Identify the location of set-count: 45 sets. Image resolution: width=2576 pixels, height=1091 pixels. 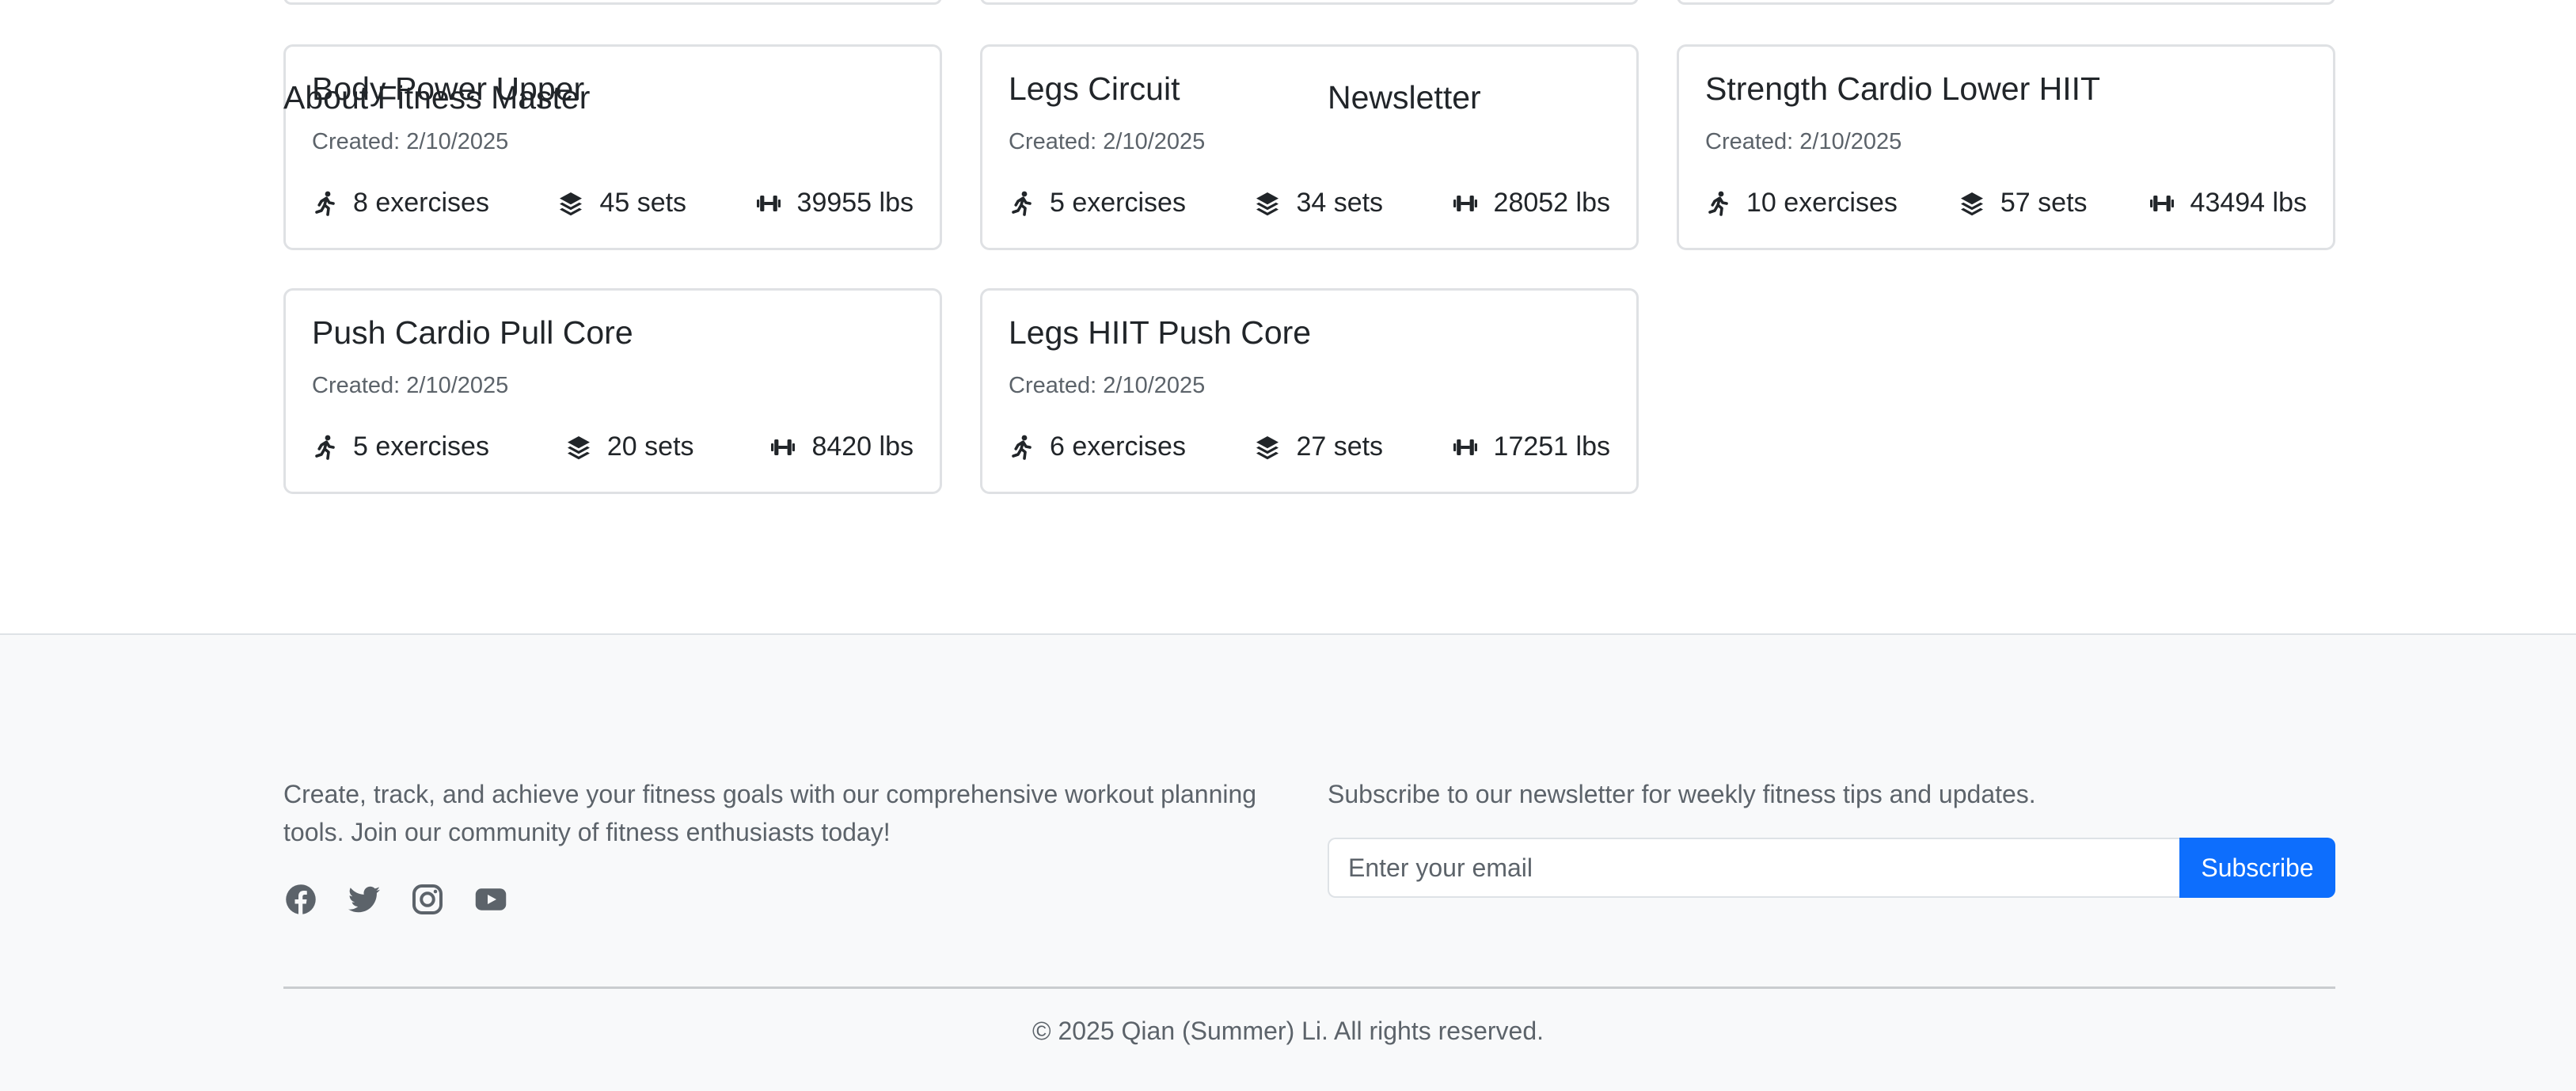
(622, 203).